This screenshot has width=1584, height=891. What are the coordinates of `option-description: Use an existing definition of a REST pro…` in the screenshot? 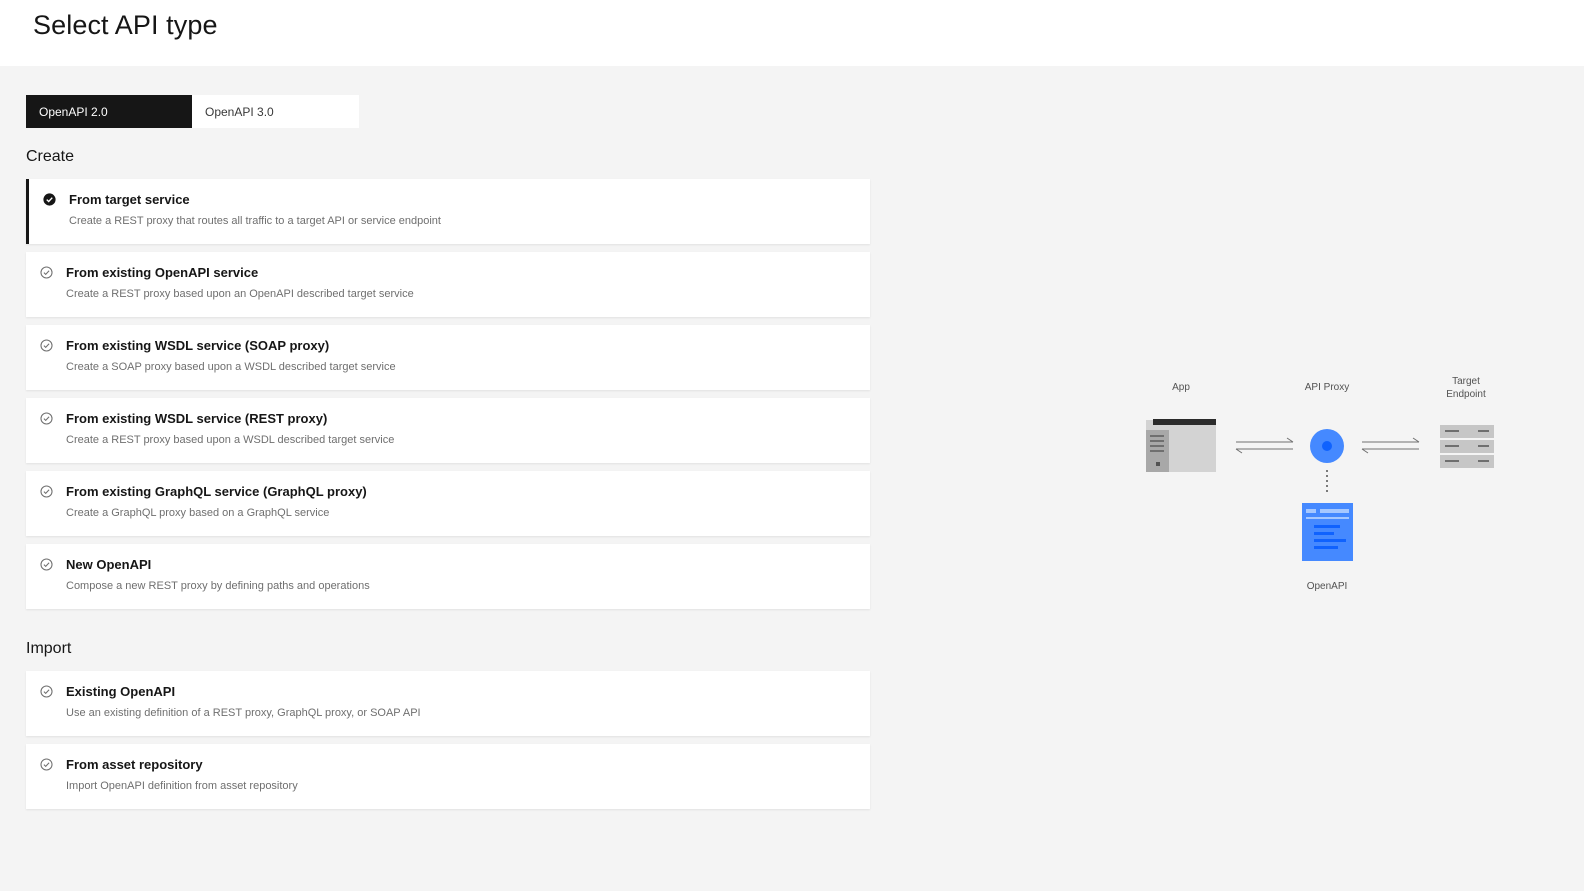 It's located at (243, 713).